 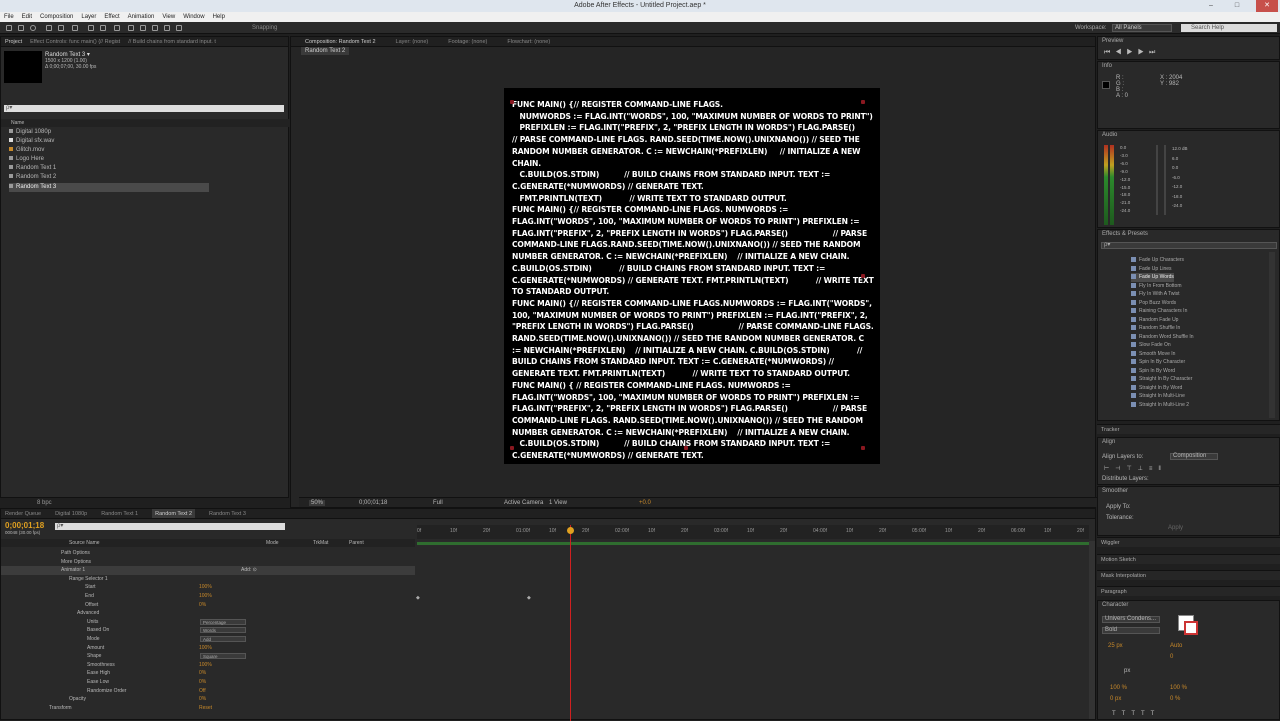 I want to click on menu-effect: Effect, so click(x=111, y=17).